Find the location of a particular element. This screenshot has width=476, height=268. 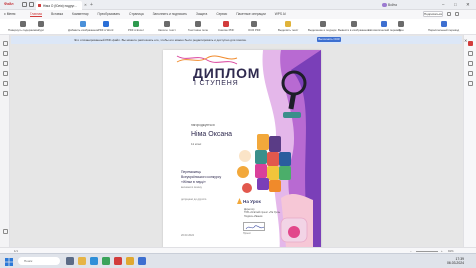

toolbar-button-label: Сжатие PDF is located at coordinates (226, 30).